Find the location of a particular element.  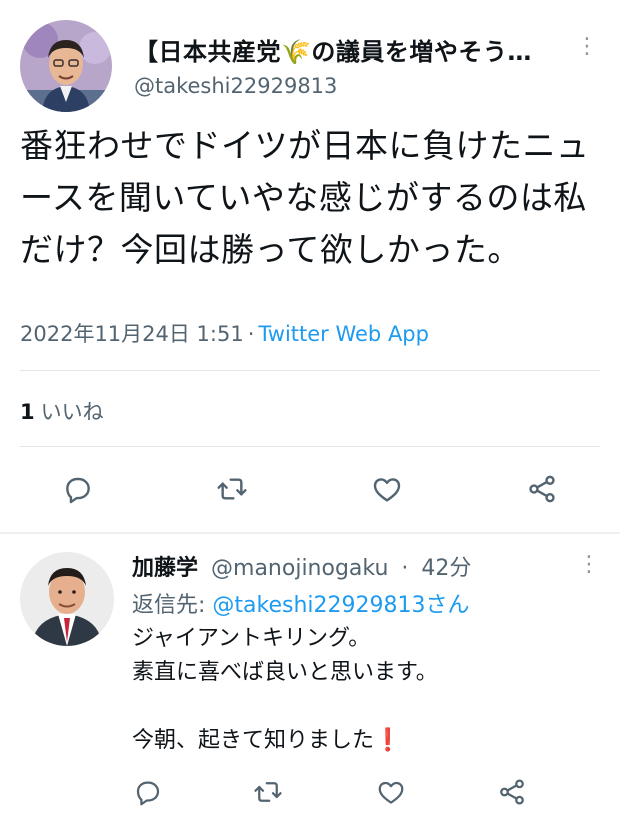

reply-text-line: 素直に喜べば良いと思います。 is located at coordinates (285, 672).